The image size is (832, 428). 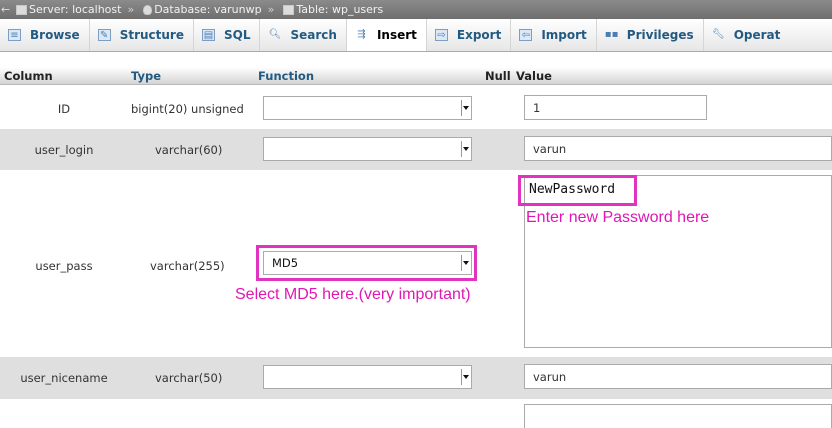 What do you see at coordinates (678, 416) in the screenshot?
I see `value-textarea` at bounding box center [678, 416].